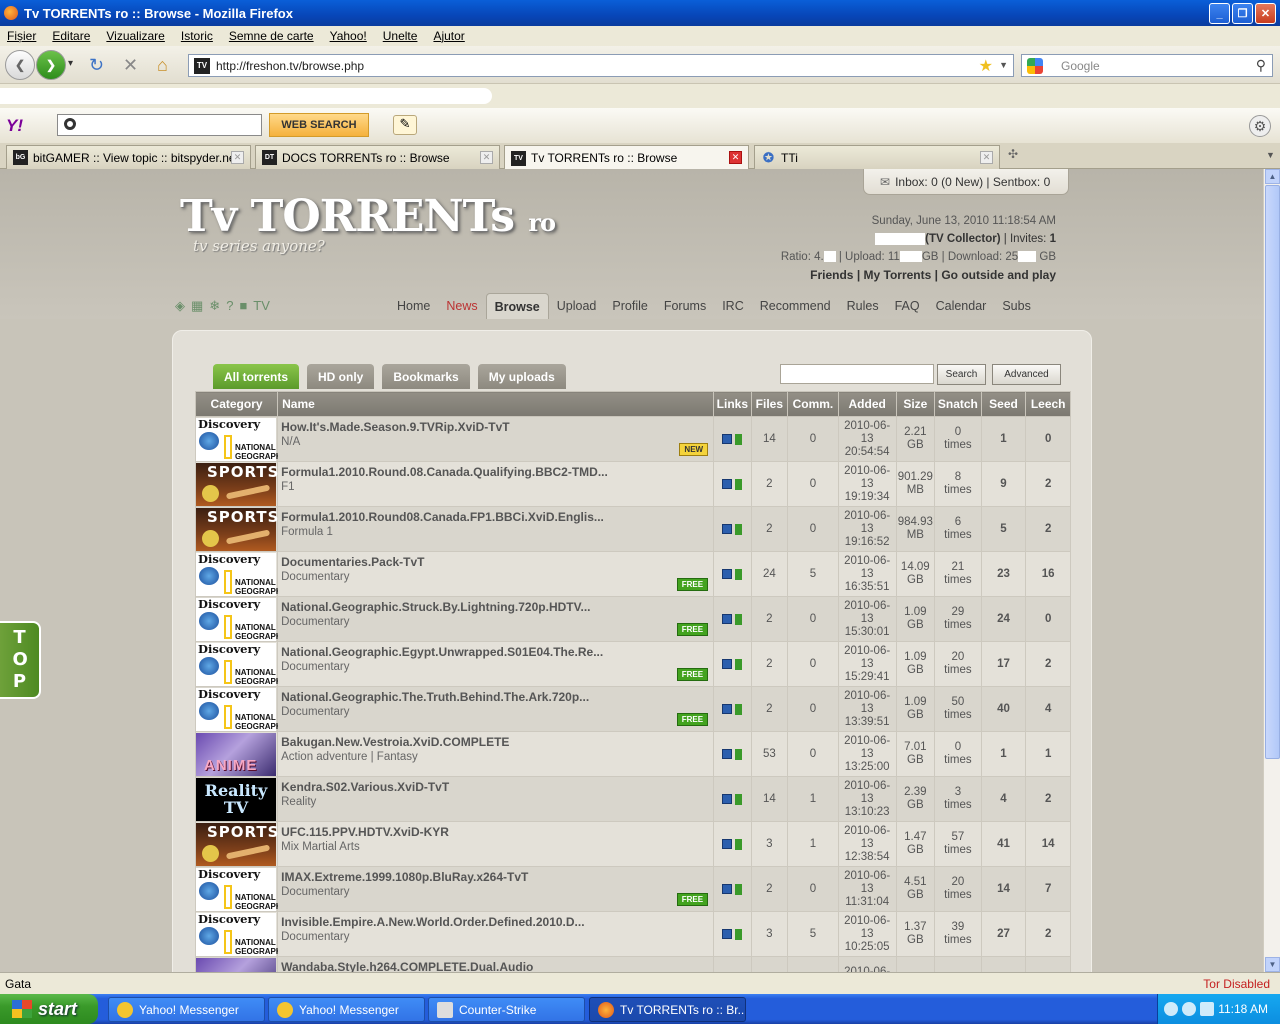 Image resolution: width=1280 pixels, height=1024 pixels. Describe the element at coordinates (958, 844) in the screenshot. I see `snatch-cell: 57 times` at that location.